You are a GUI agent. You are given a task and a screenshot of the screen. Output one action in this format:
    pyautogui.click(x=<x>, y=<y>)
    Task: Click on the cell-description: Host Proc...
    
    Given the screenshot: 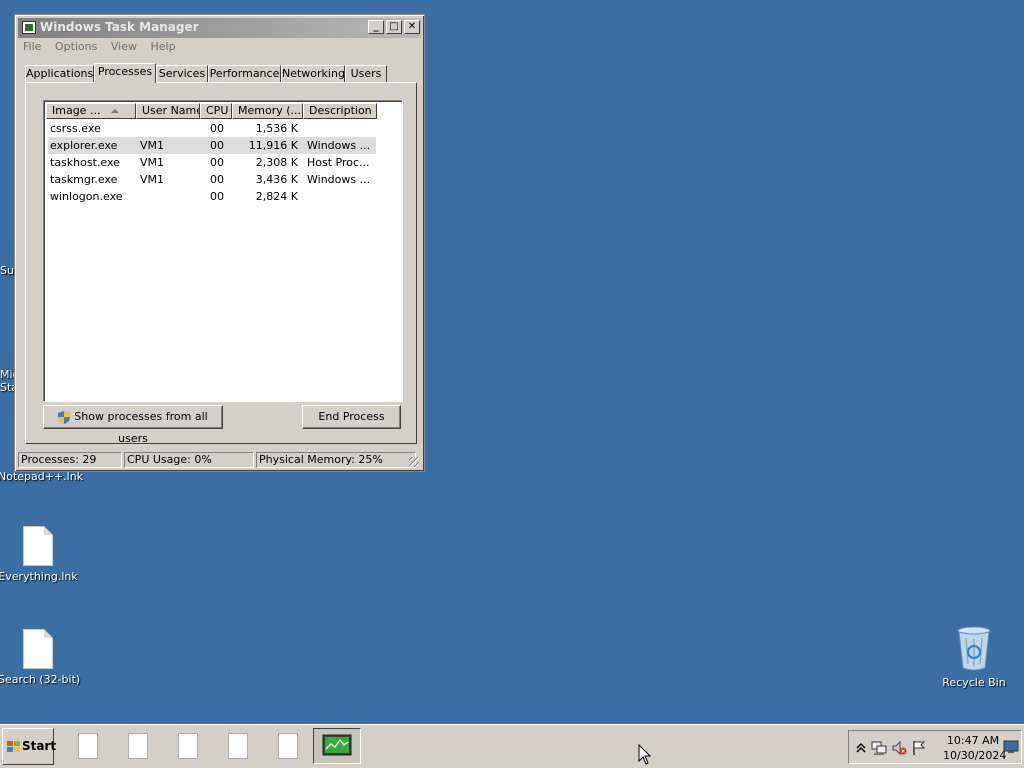 What is the action you would take?
    pyautogui.click(x=338, y=162)
    